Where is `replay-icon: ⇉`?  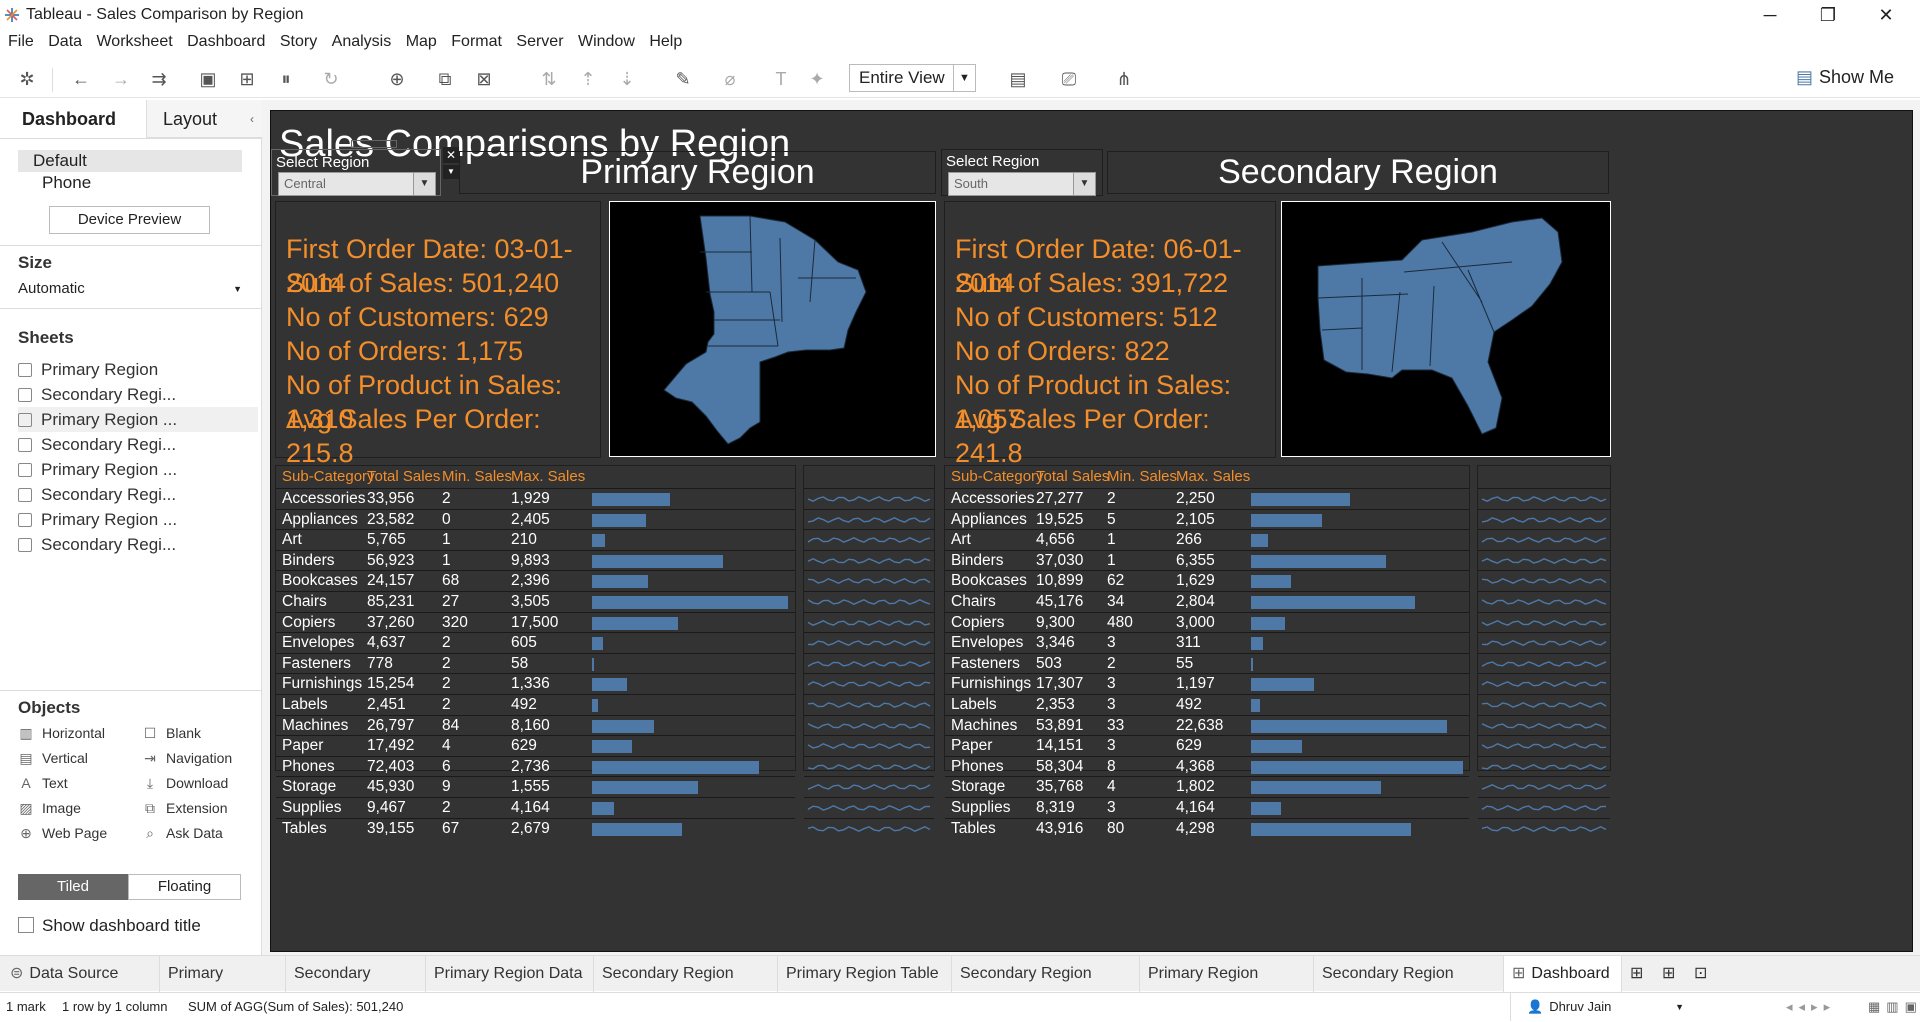 replay-icon: ⇉ is located at coordinates (159, 79).